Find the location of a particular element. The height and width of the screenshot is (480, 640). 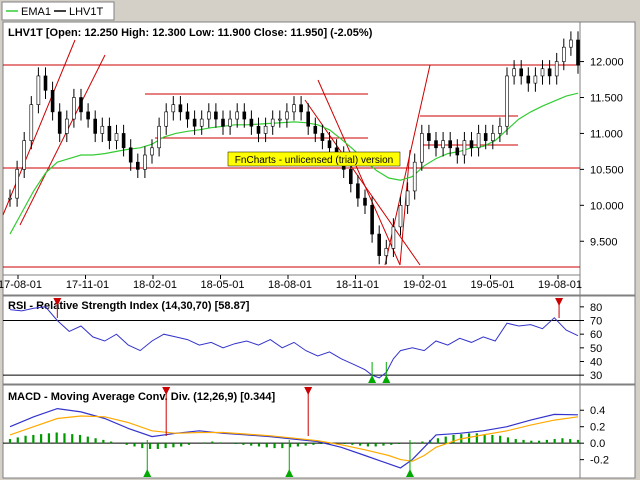

price-xtick-label: 19-02-01 is located at coordinates (425, 285).